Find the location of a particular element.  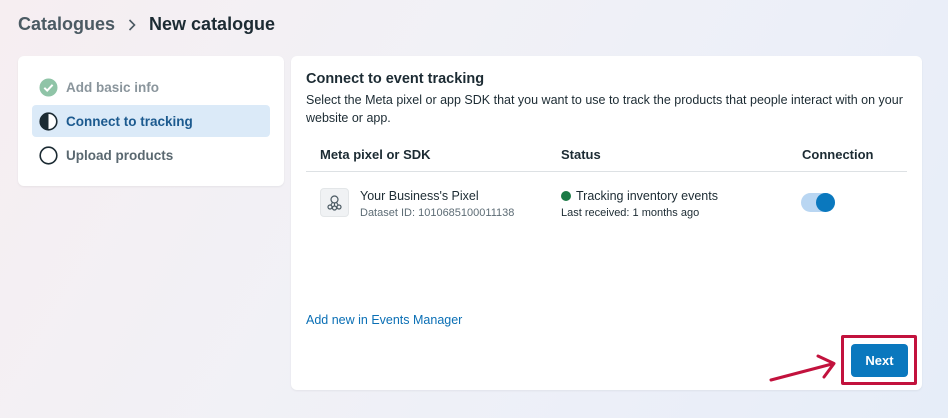

connection-toggle is located at coordinates (818, 202).